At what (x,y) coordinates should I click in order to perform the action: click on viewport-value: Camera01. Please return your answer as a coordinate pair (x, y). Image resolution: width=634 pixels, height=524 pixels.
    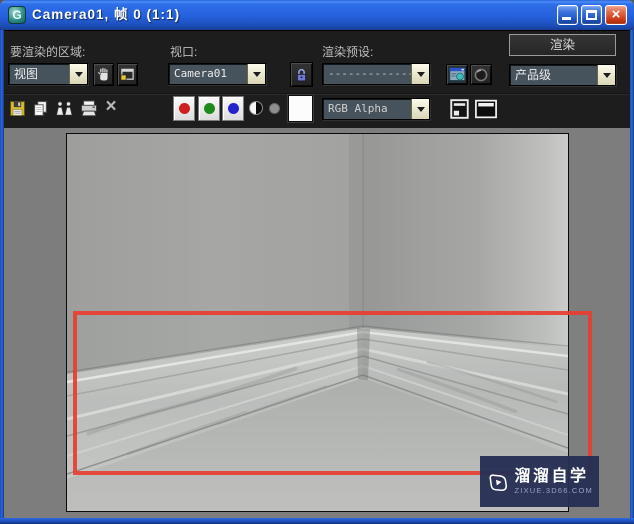
    Looking at the image, I should click on (200, 73).